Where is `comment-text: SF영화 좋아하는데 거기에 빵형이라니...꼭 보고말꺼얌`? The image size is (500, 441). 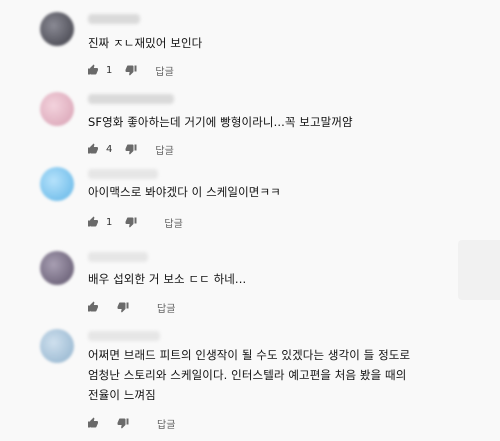 comment-text: SF영화 좋아하는데 거기에 빵형이라니...꼭 보고말꺼얌 is located at coordinates (220, 122).